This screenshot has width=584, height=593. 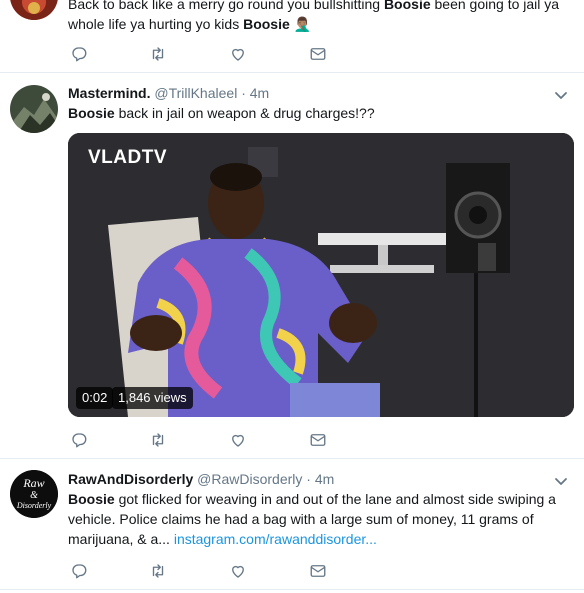 I want to click on tweet-header: Mastermind. @TrillKhaleel · 4m, so click(x=168, y=93).